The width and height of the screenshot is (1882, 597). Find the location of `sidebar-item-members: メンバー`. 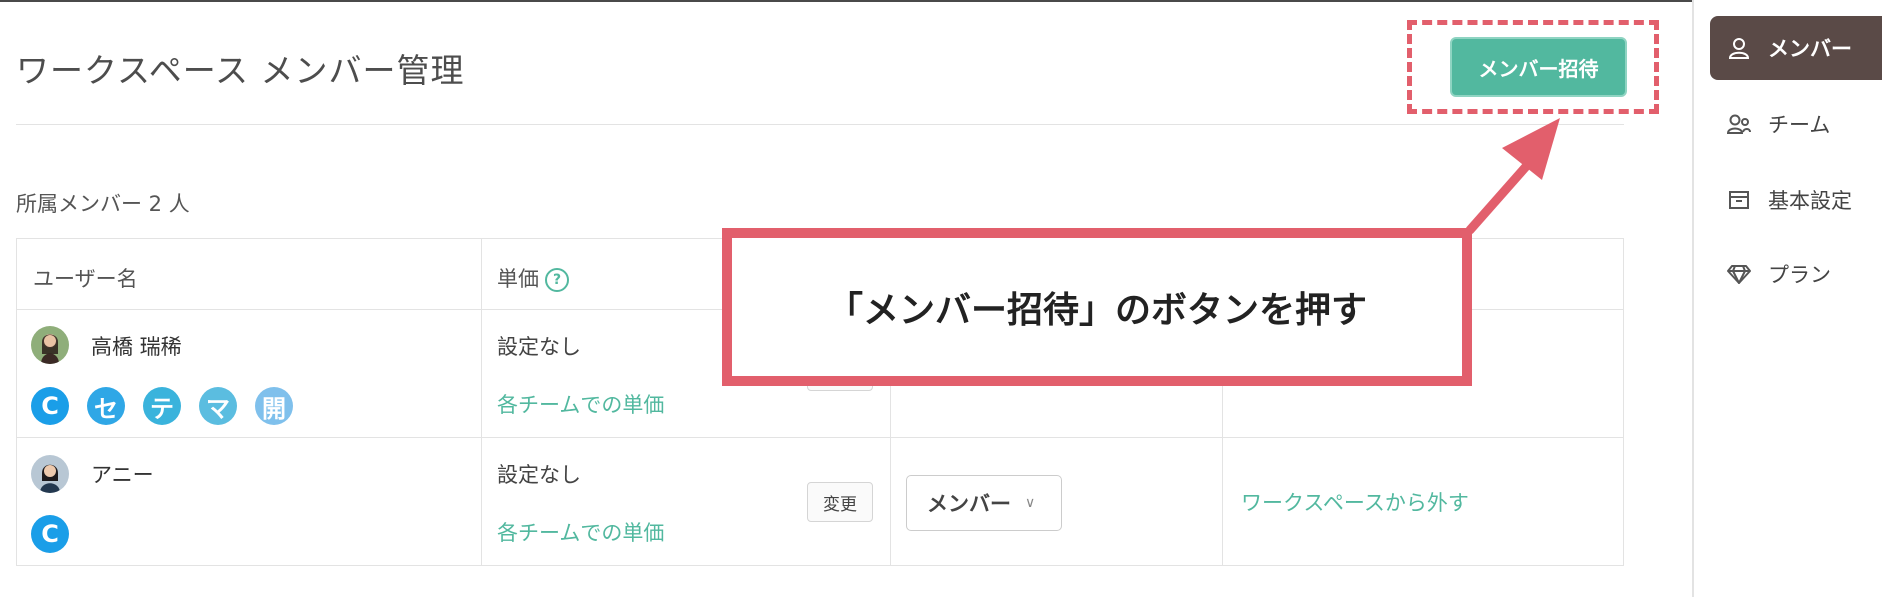

sidebar-item-members: メンバー is located at coordinates (1796, 48).